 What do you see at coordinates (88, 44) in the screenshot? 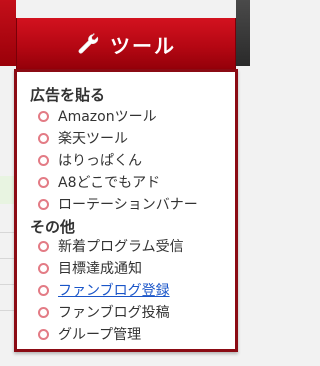
I see `wrench-icon` at bounding box center [88, 44].